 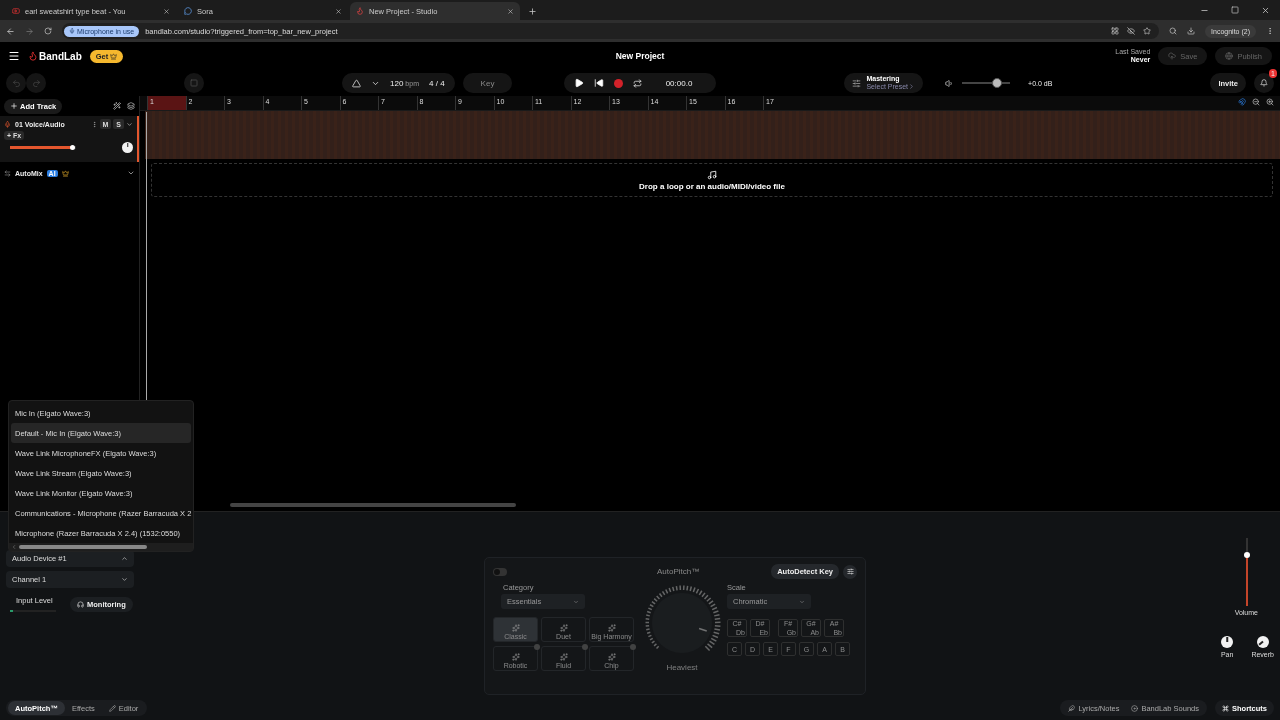 What do you see at coordinates (16, 83) in the screenshot?
I see `undo-icon` at bounding box center [16, 83].